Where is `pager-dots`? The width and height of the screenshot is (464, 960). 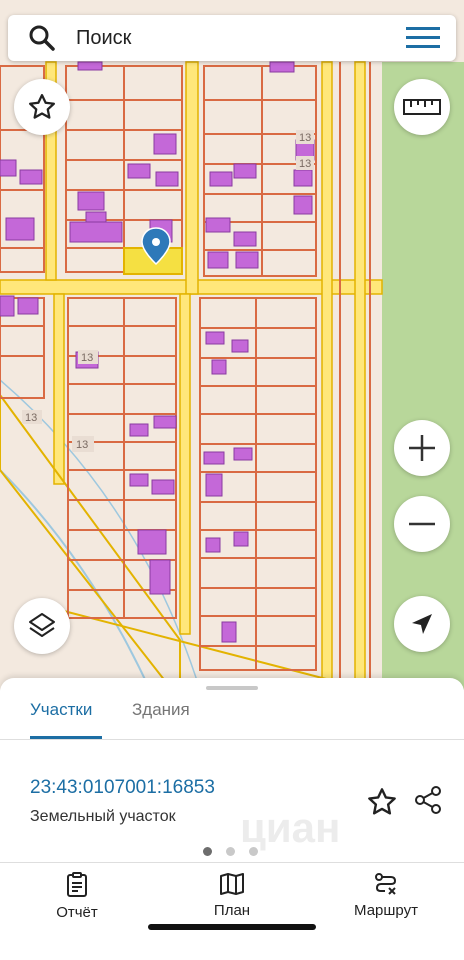 pager-dots is located at coordinates (230, 851).